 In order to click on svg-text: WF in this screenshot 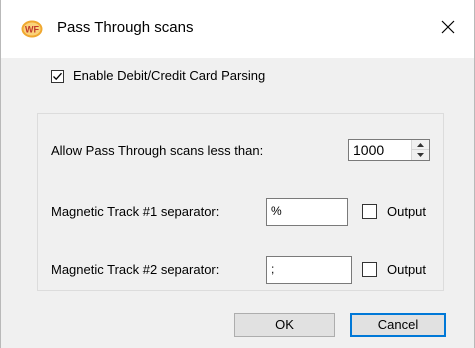, I will do `click(32, 30)`.